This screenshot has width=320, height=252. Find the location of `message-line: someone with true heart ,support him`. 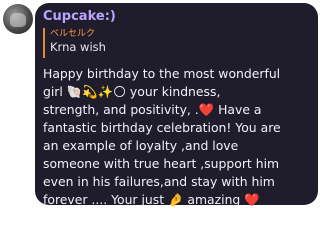

message-line: someone with true heart ,support him is located at coordinates (161, 163).